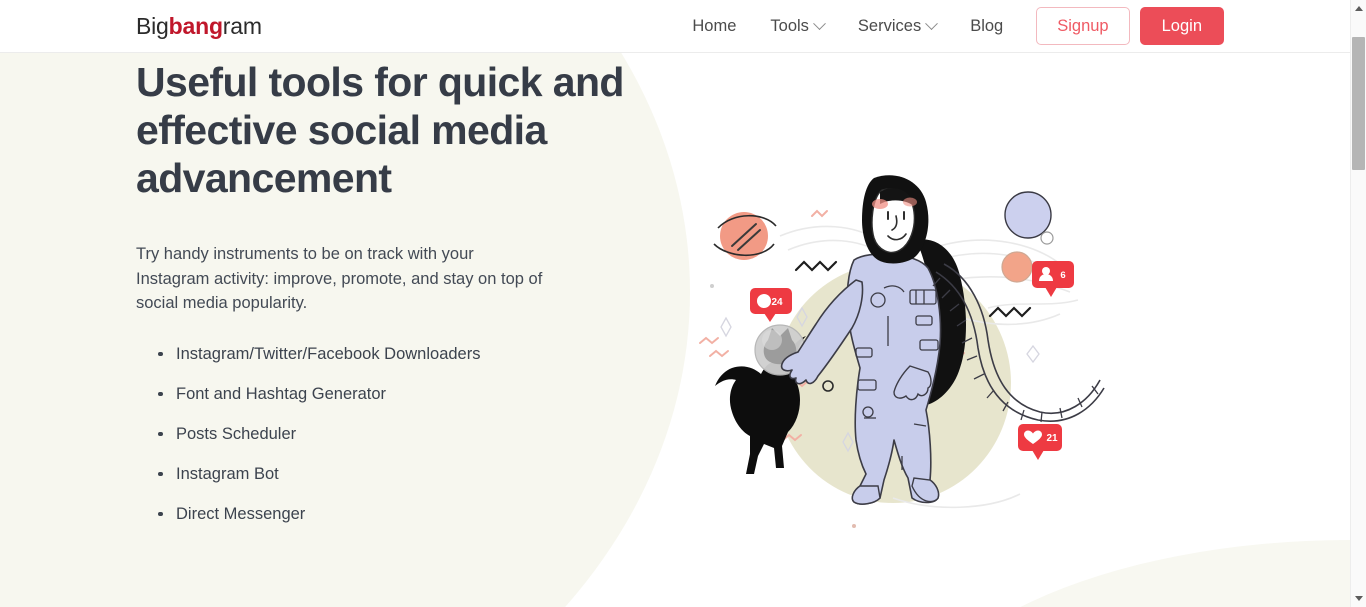 The width and height of the screenshot is (1366, 607). What do you see at coordinates (1083, 26) in the screenshot?
I see `signup-button: Signup` at bounding box center [1083, 26].